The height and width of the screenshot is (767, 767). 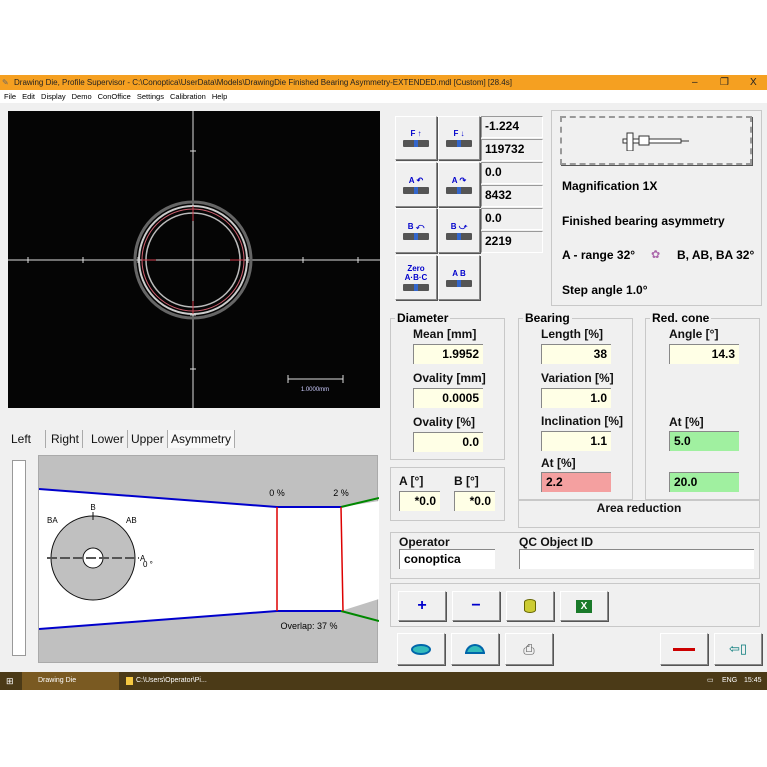 I want to click on excel-export-button: X, so click(x=584, y=606).